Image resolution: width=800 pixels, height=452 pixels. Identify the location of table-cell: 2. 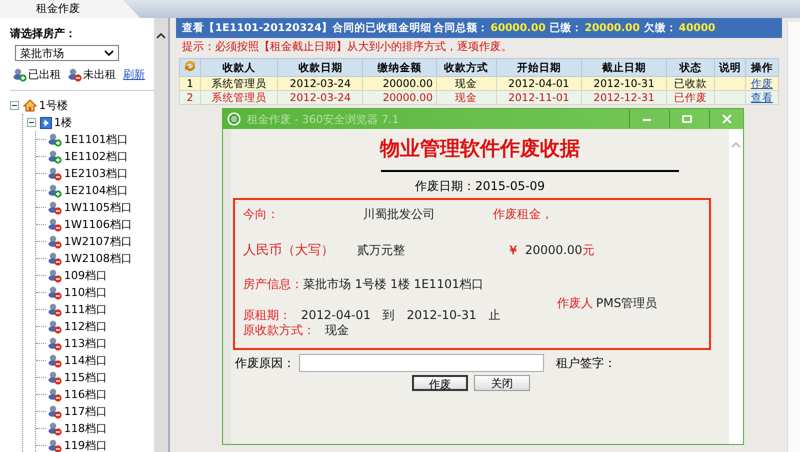
(190, 97).